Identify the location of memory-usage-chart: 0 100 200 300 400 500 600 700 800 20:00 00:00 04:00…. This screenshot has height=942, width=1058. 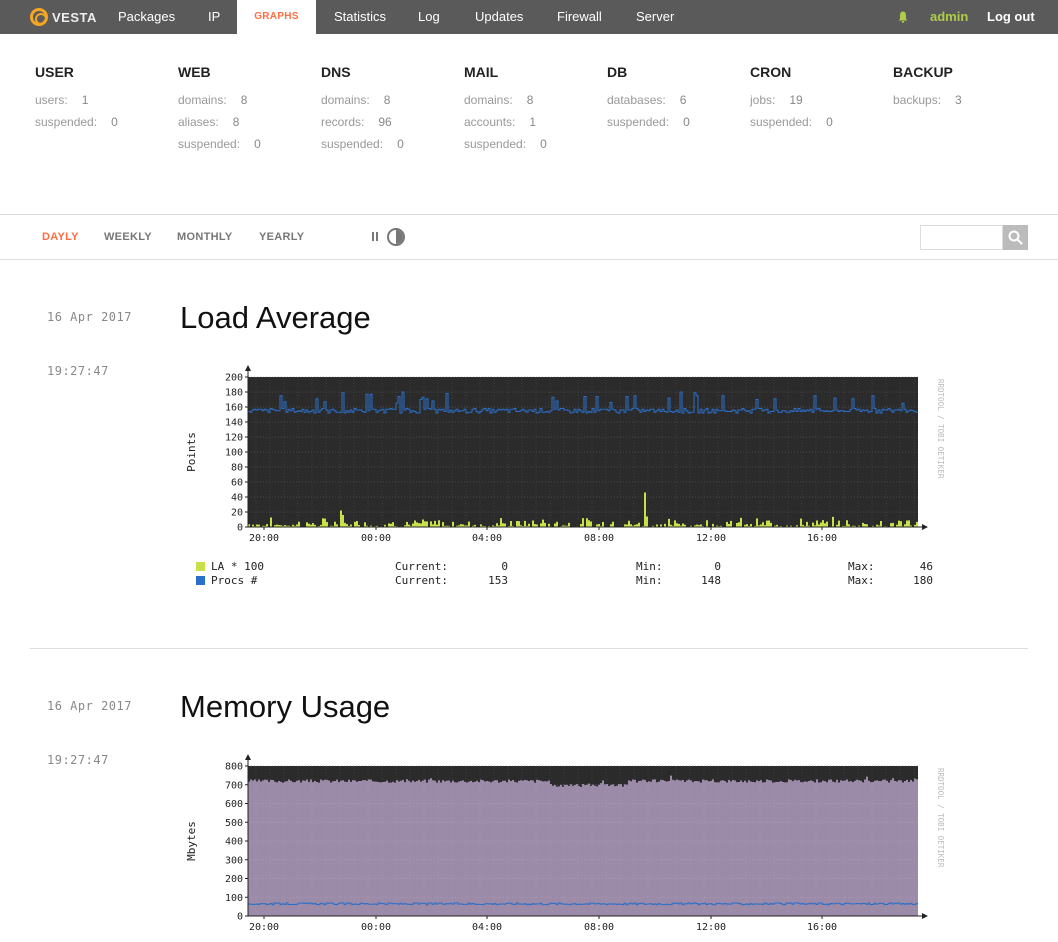
(565, 843).